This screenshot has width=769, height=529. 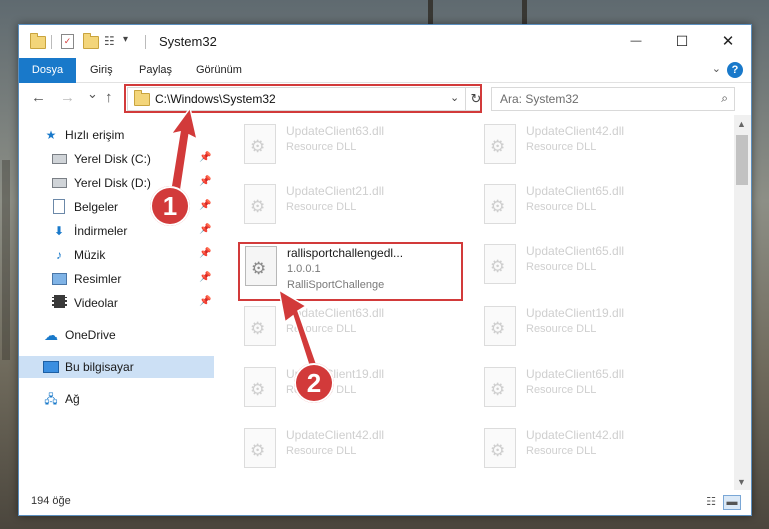 What do you see at coordinates (636, 41) in the screenshot?
I see `minimize-button: —` at bounding box center [636, 41].